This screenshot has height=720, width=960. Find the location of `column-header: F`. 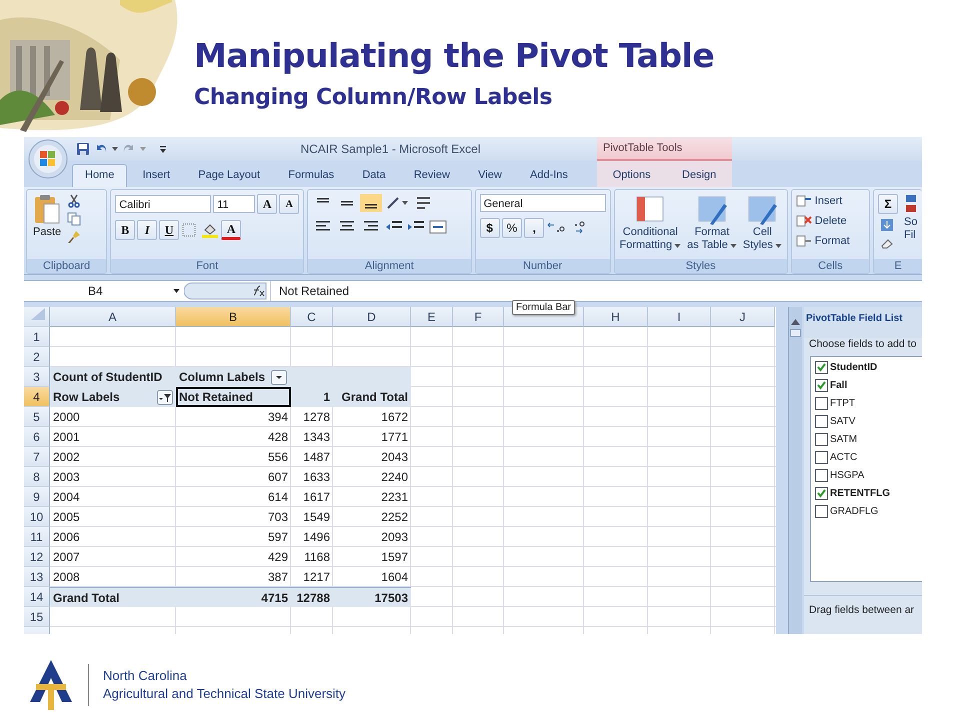

column-header: F is located at coordinates (478, 317).